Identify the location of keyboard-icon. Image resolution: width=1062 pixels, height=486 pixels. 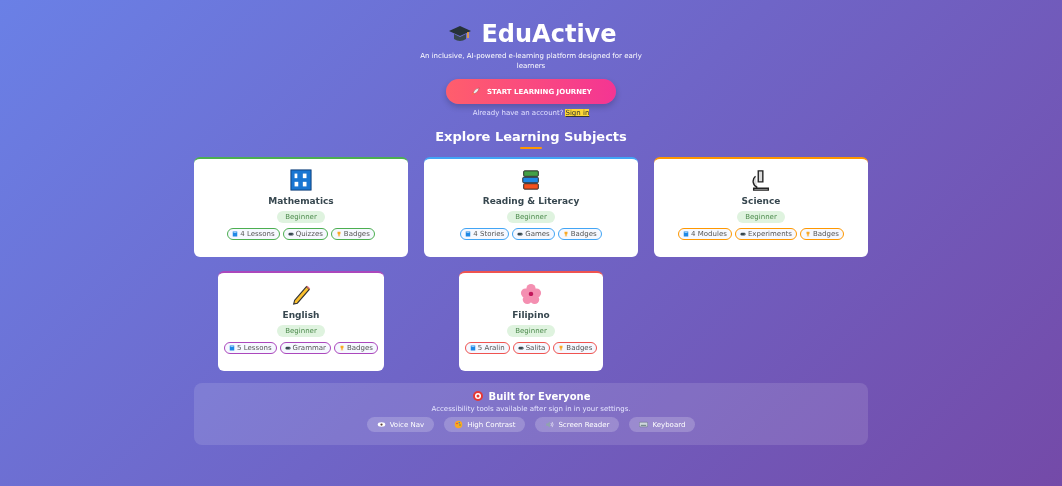
(644, 424).